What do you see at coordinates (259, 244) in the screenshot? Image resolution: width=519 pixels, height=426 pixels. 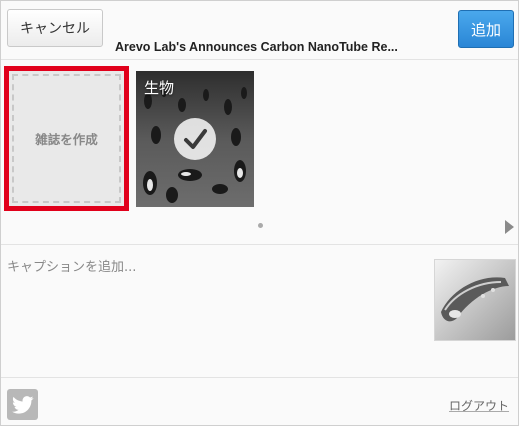 I see `carousel-divider` at bounding box center [259, 244].